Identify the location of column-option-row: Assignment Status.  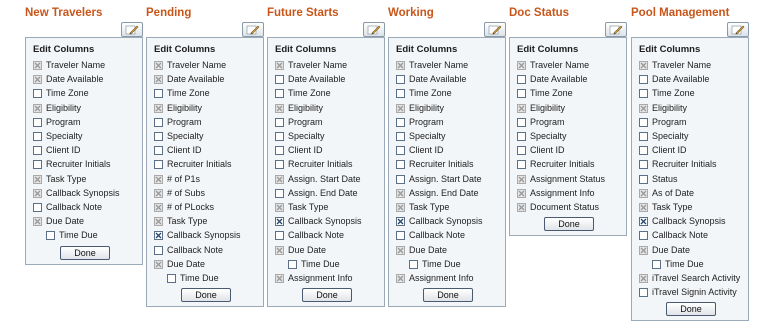
(568, 180).